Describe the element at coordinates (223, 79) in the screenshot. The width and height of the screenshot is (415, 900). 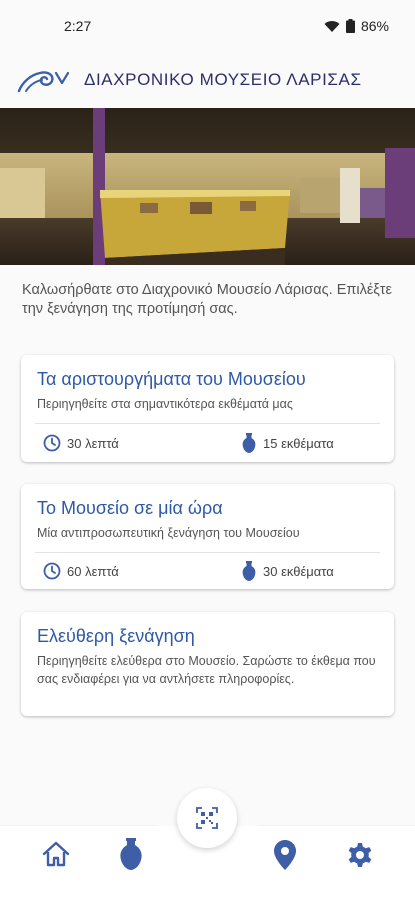
I see `app-title: ΔΙΑΧΡΟΝΙΚΟ ΜΟΥΣΕΙΟ ΛΑΡΙΣΑΣ` at that location.